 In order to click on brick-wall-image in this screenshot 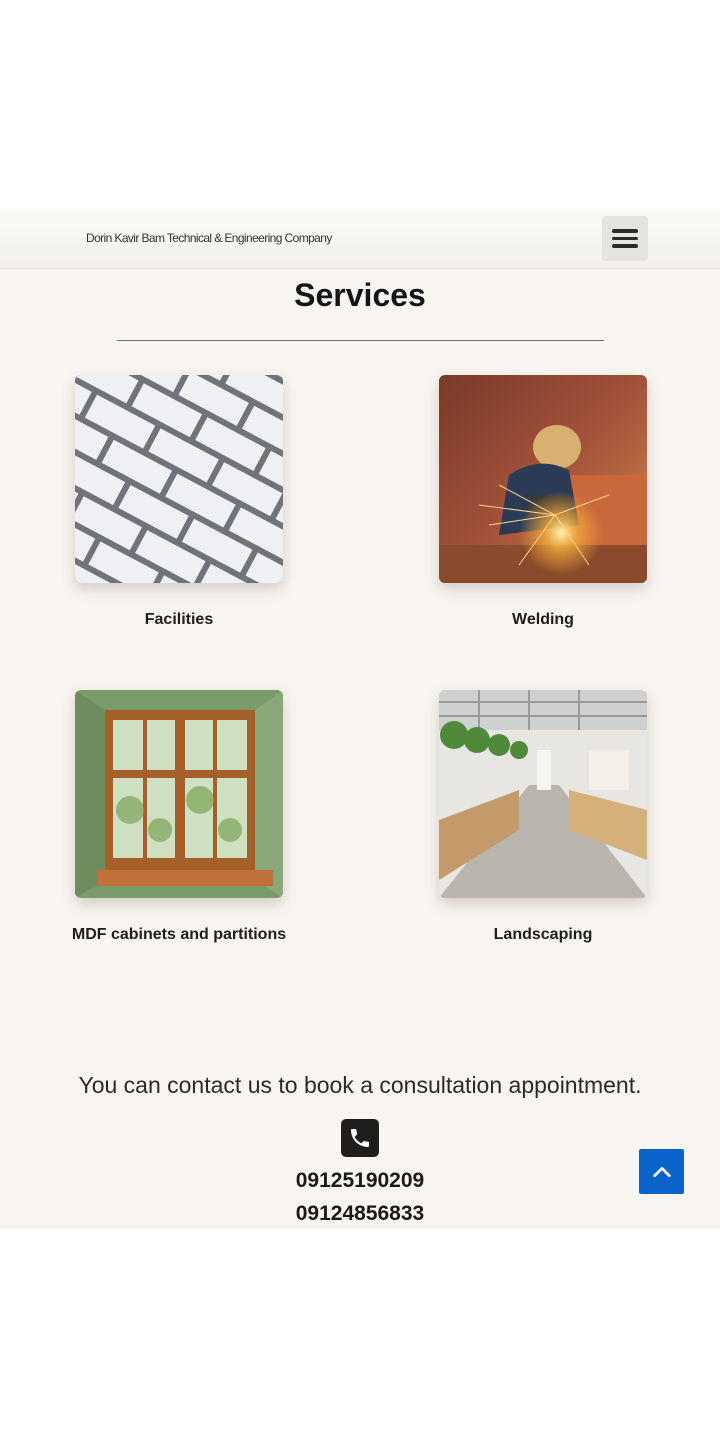, I will do `click(179, 479)`.